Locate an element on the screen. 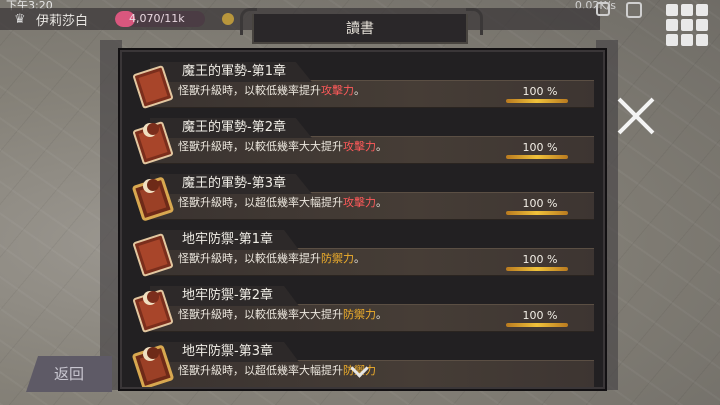 Image resolution: width=720 pixels, height=405 pixels. back-button: 返回 is located at coordinates (69, 374).